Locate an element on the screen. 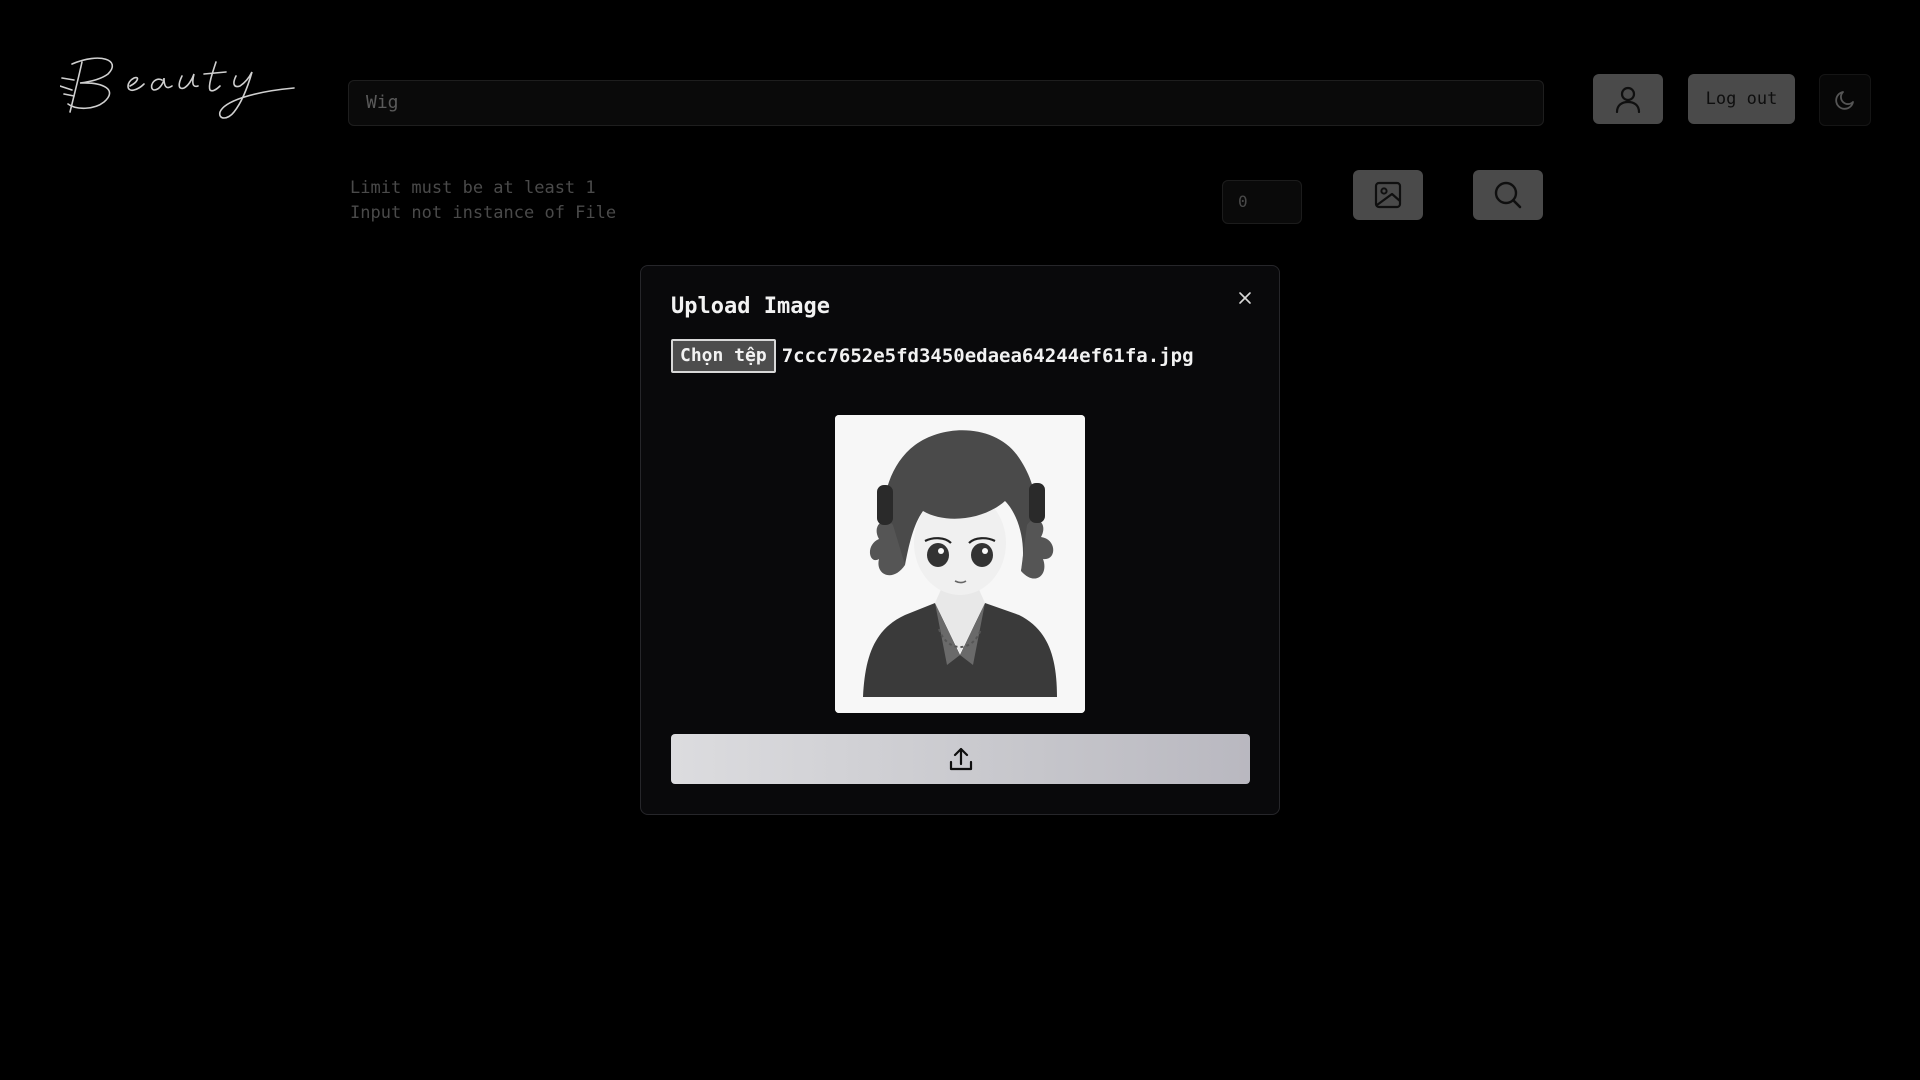 The width and height of the screenshot is (1920, 1080). close-icon is located at coordinates (1245, 298).